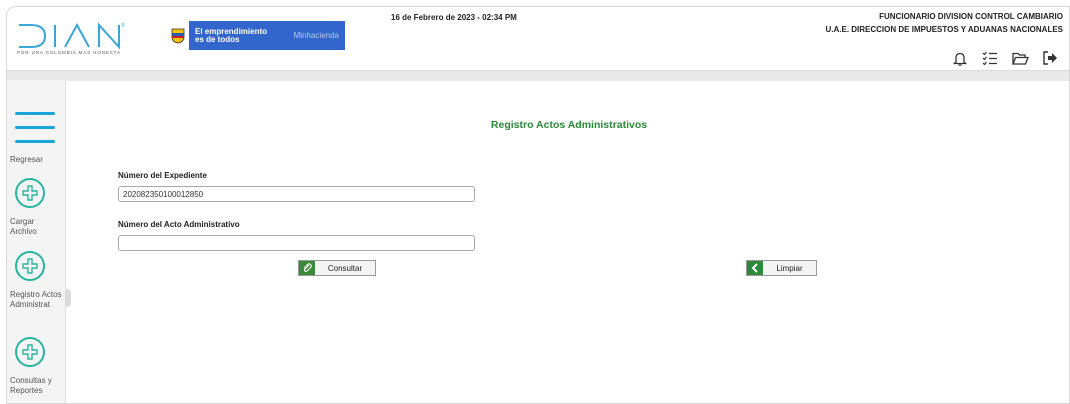 The width and height of the screenshot is (1070, 404). Describe the element at coordinates (69, 52) in the screenshot. I see `logo-tagline: POR UNA COLOMBIA MÁS HONESTA` at that location.